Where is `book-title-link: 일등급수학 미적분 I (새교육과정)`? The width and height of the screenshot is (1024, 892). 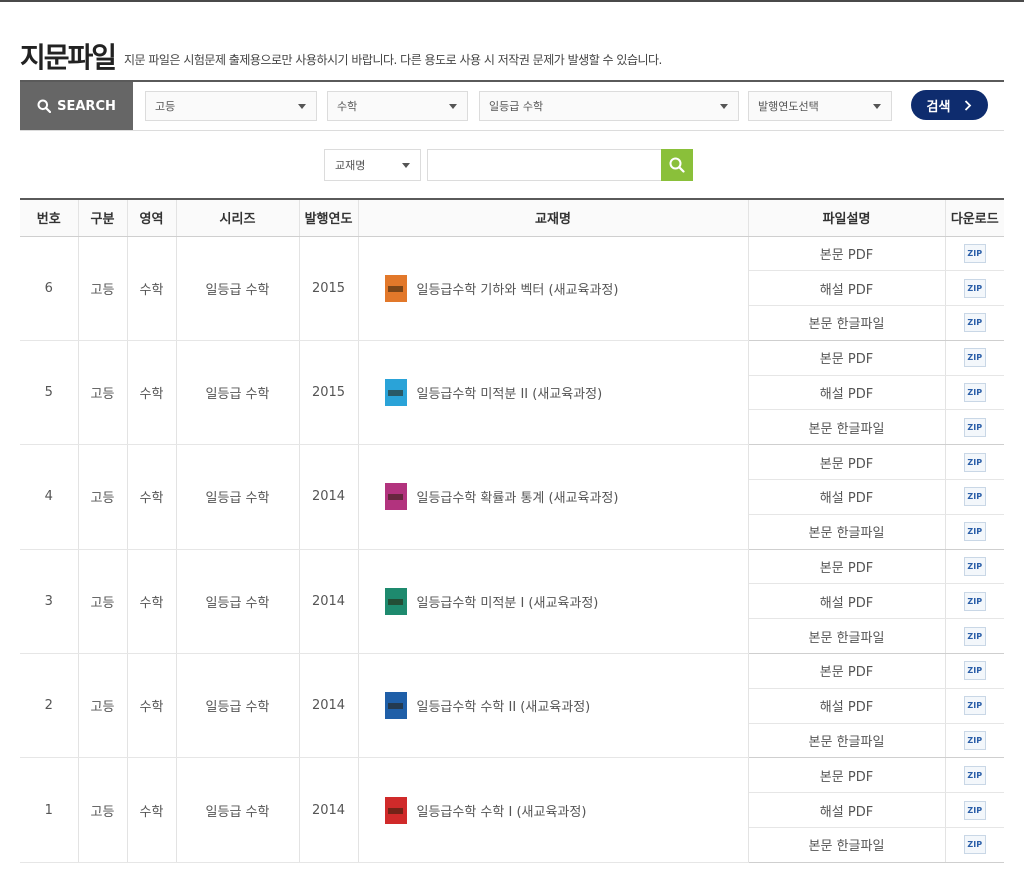 book-title-link: 일등급수학 미적분 I (새교육과정) is located at coordinates (566, 601).